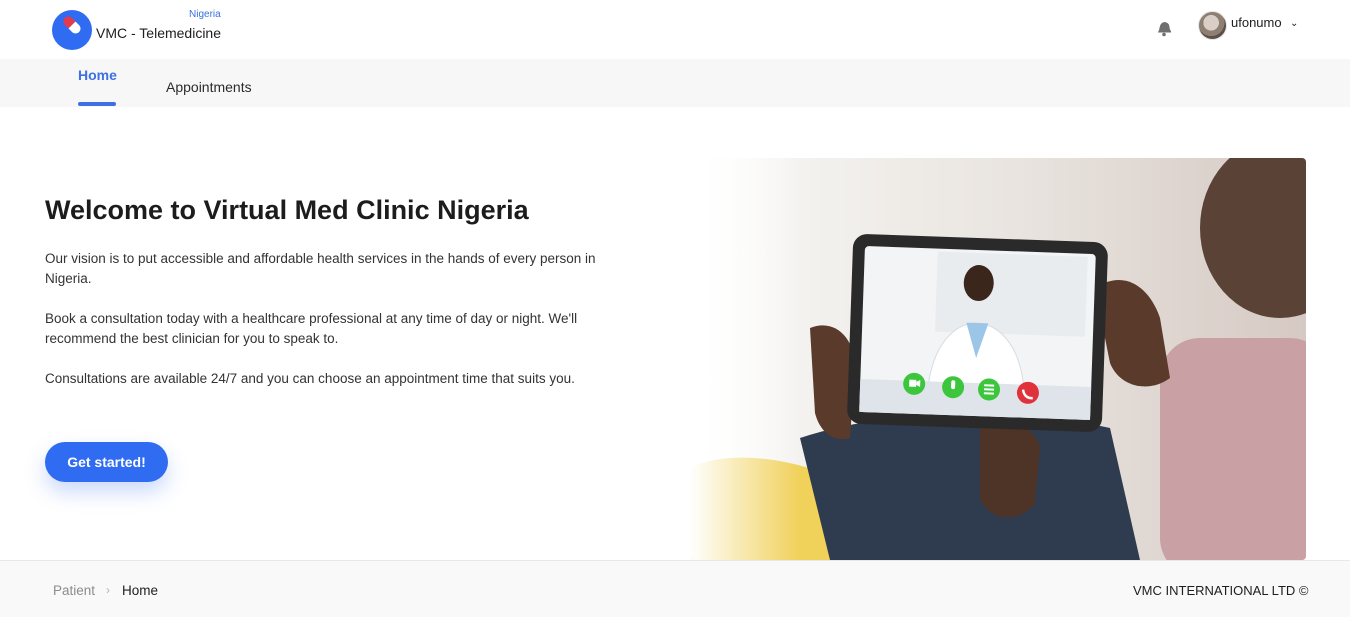 This screenshot has width=1350, height=617. Describe the element at coordinates (97, 75) in the screenshot. I see `tab-home: Home` at that location.